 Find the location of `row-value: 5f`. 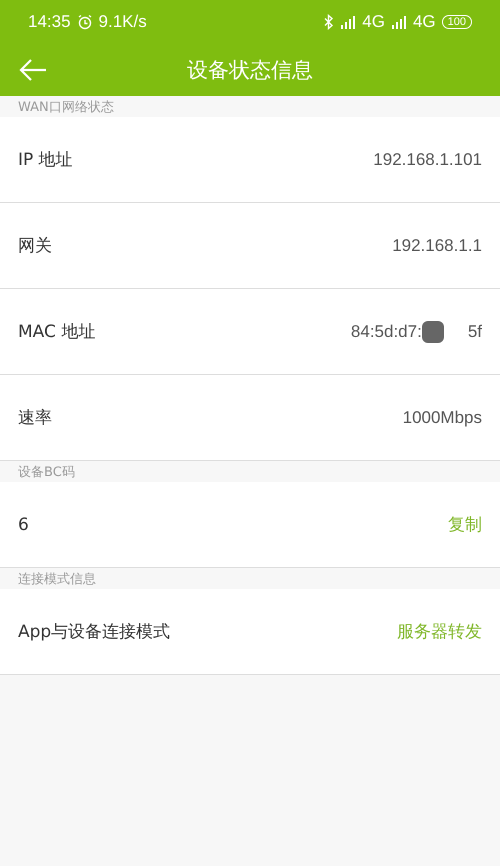

row-value: 5f is located at coordinates (475, 332).